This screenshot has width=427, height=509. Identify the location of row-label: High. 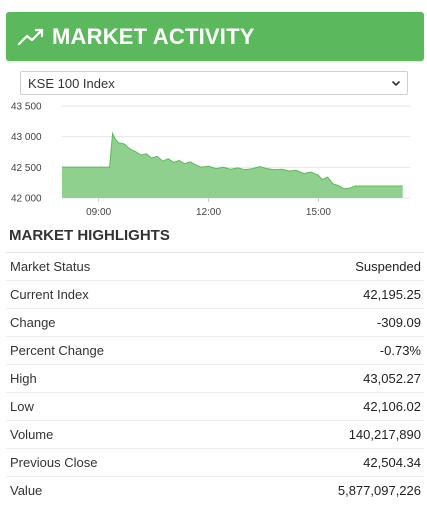
(23, 378).